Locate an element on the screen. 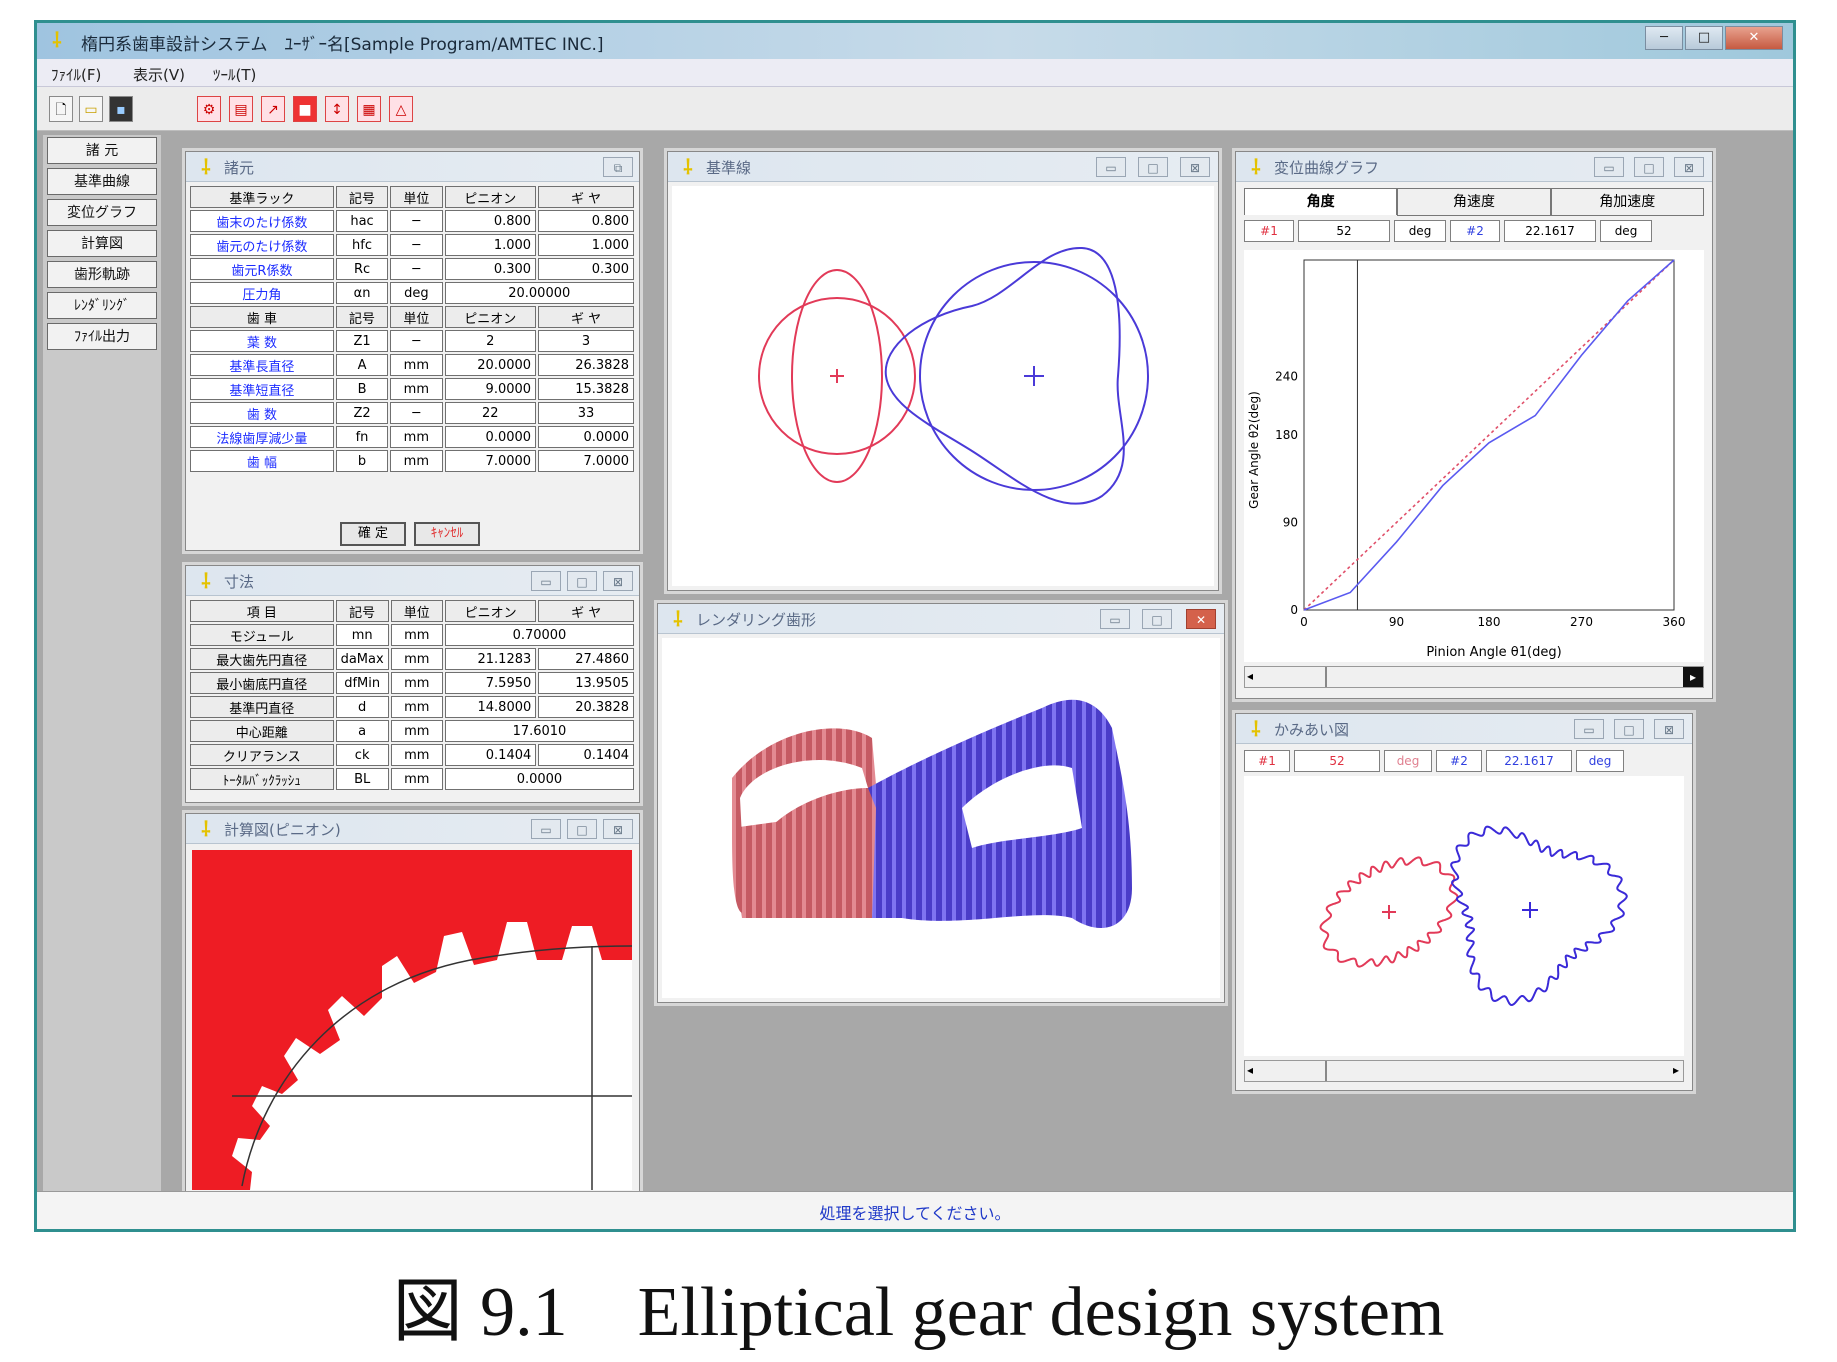 The width and height of the screenshot is (1837, 1362). gear-value: 27.4860 is located at coordinates (586, 659).